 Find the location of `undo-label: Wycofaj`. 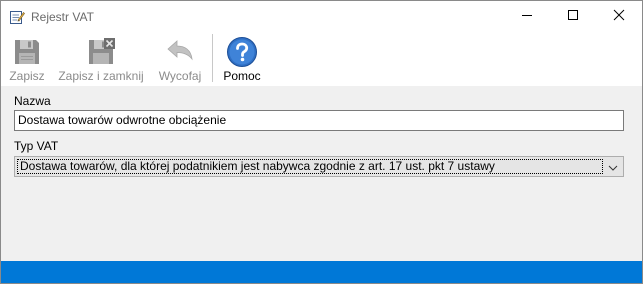

undo-label: Wycofaj is located at coordinates (180, 76).